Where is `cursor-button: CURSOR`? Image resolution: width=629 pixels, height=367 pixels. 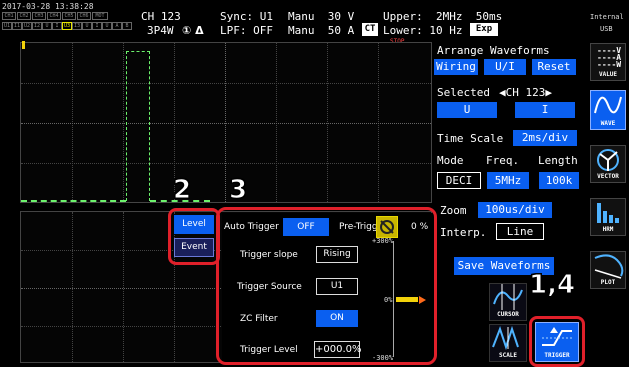 cursor-button: CURSOR is located at coordinates (508, 302).